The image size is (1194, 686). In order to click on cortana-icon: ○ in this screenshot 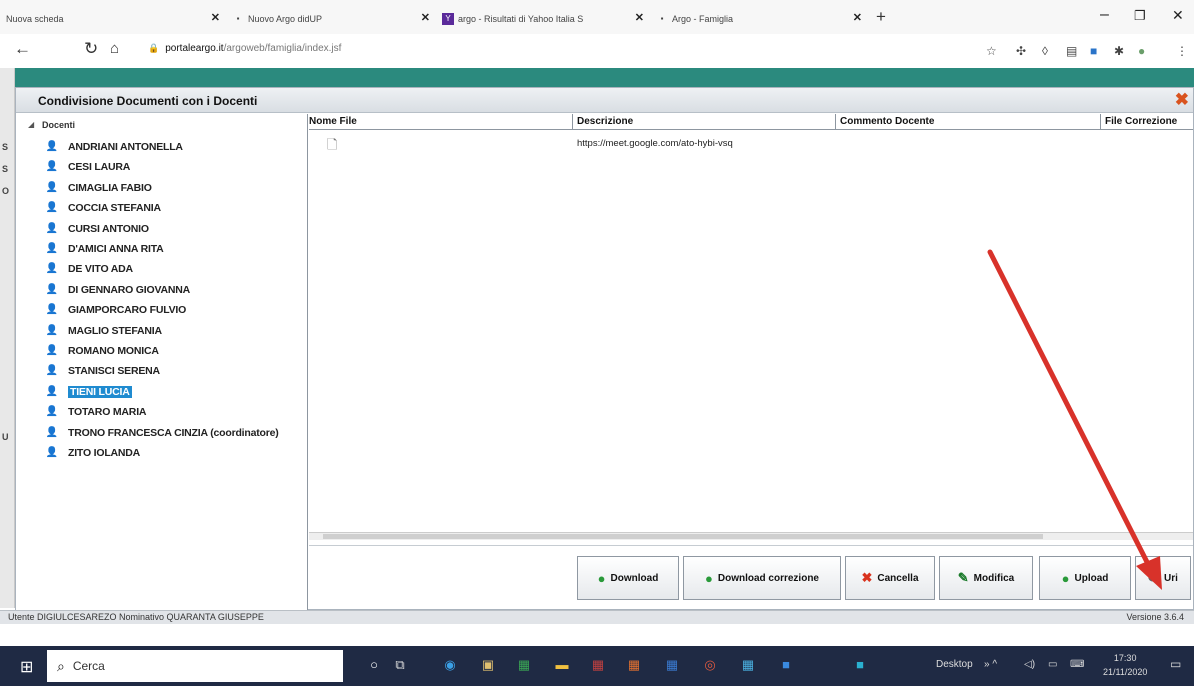, I will do `click(374, 665)`.